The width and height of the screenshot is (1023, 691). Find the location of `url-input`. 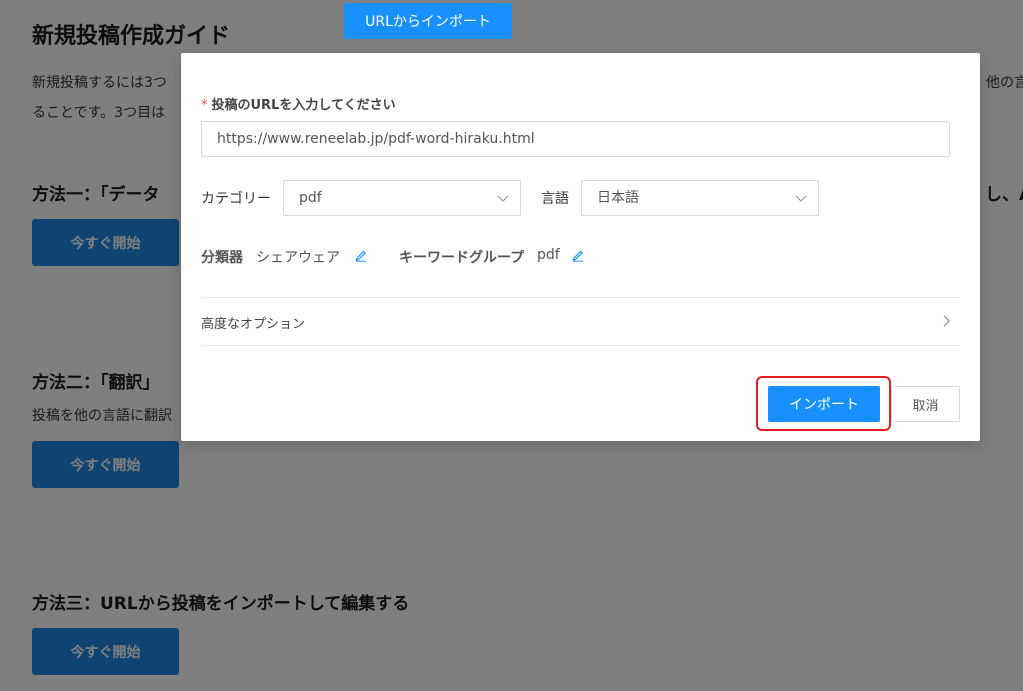

url-input is located at coordinates (575, 139).